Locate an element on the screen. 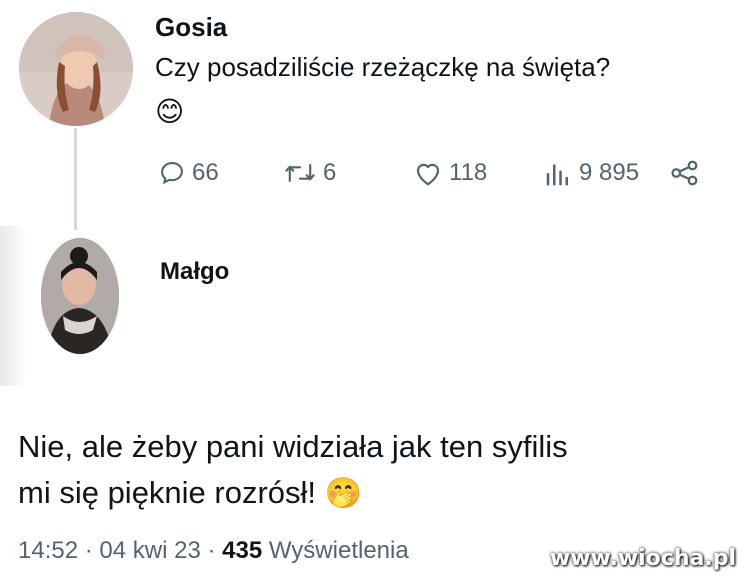 This screenshot has width=750, height=587. share-action is located at coordinates (685, 173).